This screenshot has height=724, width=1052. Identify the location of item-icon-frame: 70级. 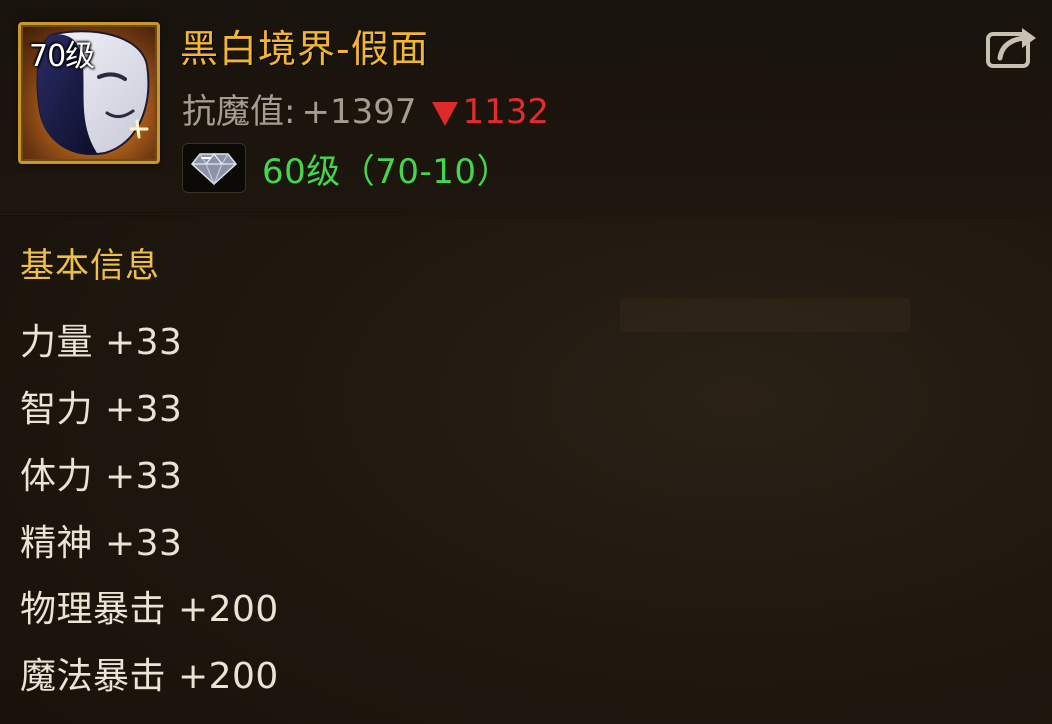
(89, 93).